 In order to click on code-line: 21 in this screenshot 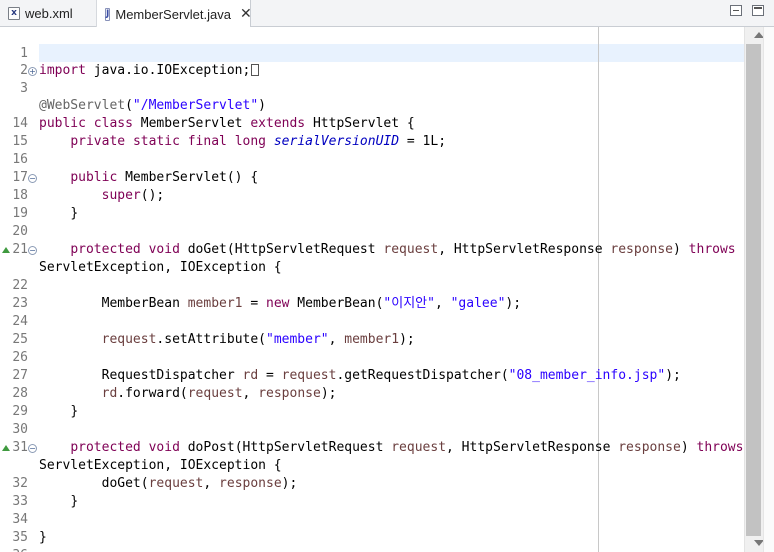, I will do `click(372, 240)`.